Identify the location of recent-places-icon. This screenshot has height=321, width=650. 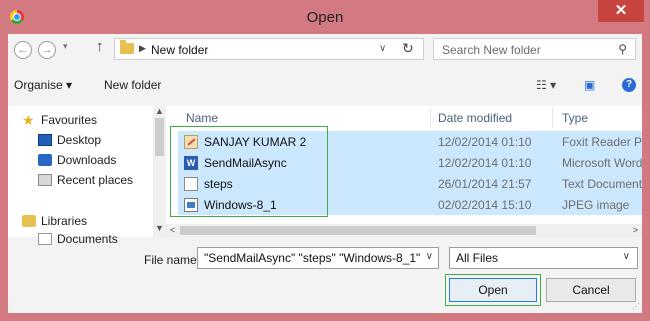
(45, 180).